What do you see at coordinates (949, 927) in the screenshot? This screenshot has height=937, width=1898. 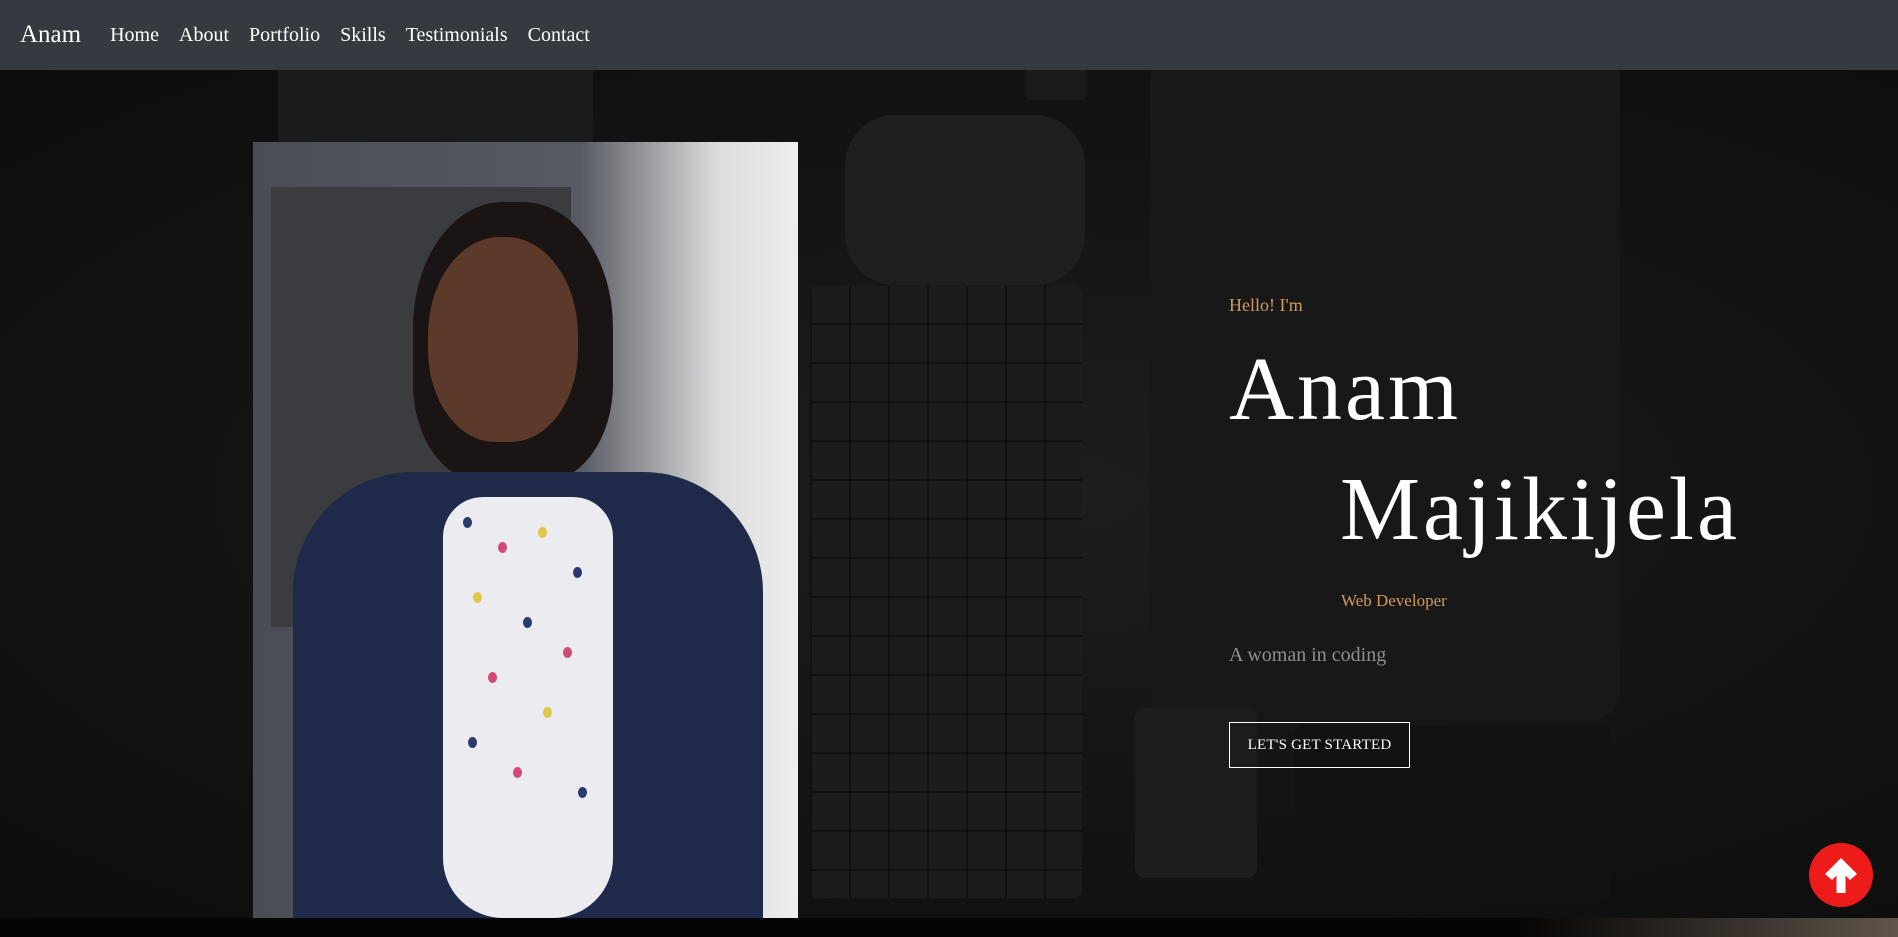 I see `footer-strip` at bounding box center [949, 927].